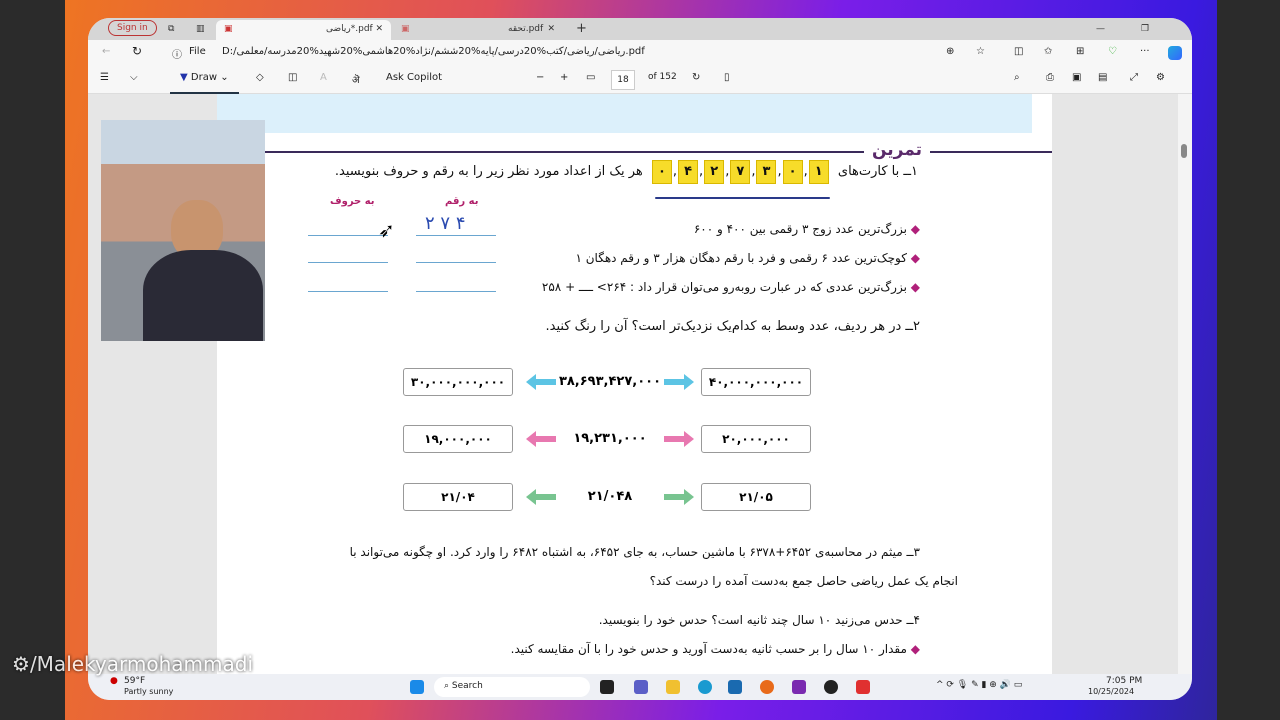 The width and height of the screenshot is (1280, 720). What do you see at coordinates (458, 497) in the screenshot?
I see `left-number-box: ۲۱/۰۴` at bounding box center [458, 497].